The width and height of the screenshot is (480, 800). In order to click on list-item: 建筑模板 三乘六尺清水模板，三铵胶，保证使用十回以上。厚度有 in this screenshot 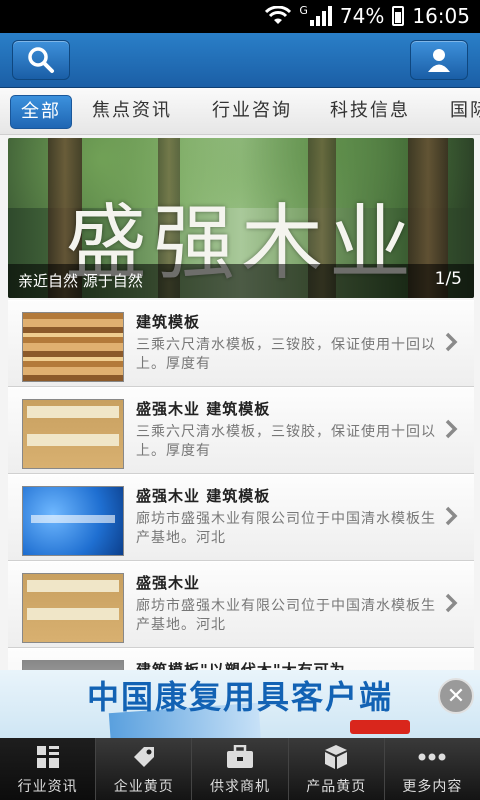, I will do `click(241, 343)`.